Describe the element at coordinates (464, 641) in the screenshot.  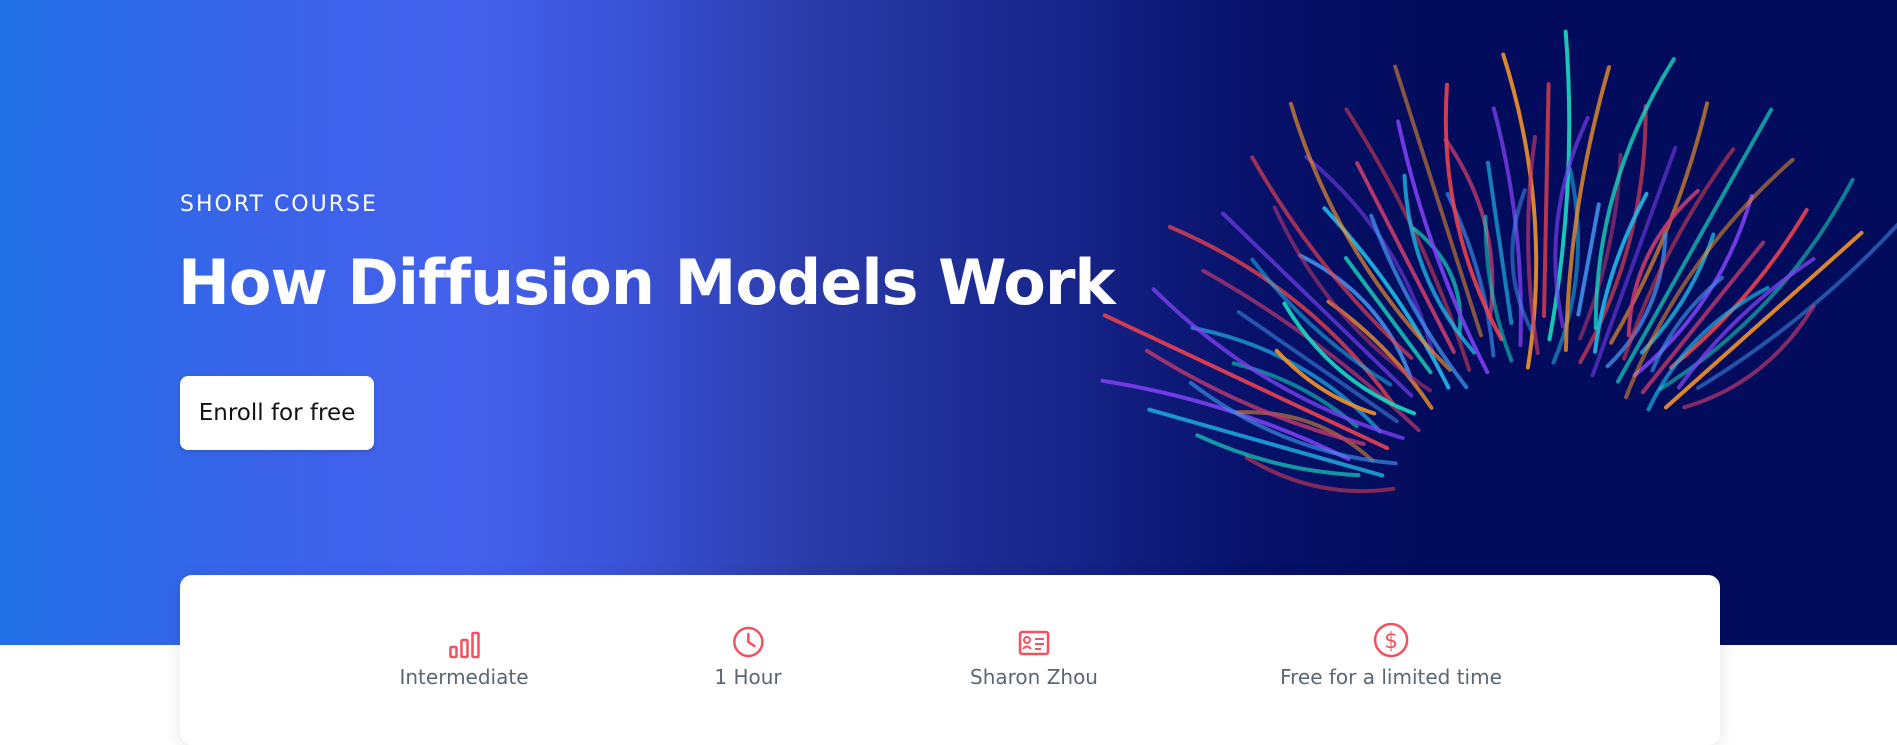
I see `bar-chart-icon` at that location.